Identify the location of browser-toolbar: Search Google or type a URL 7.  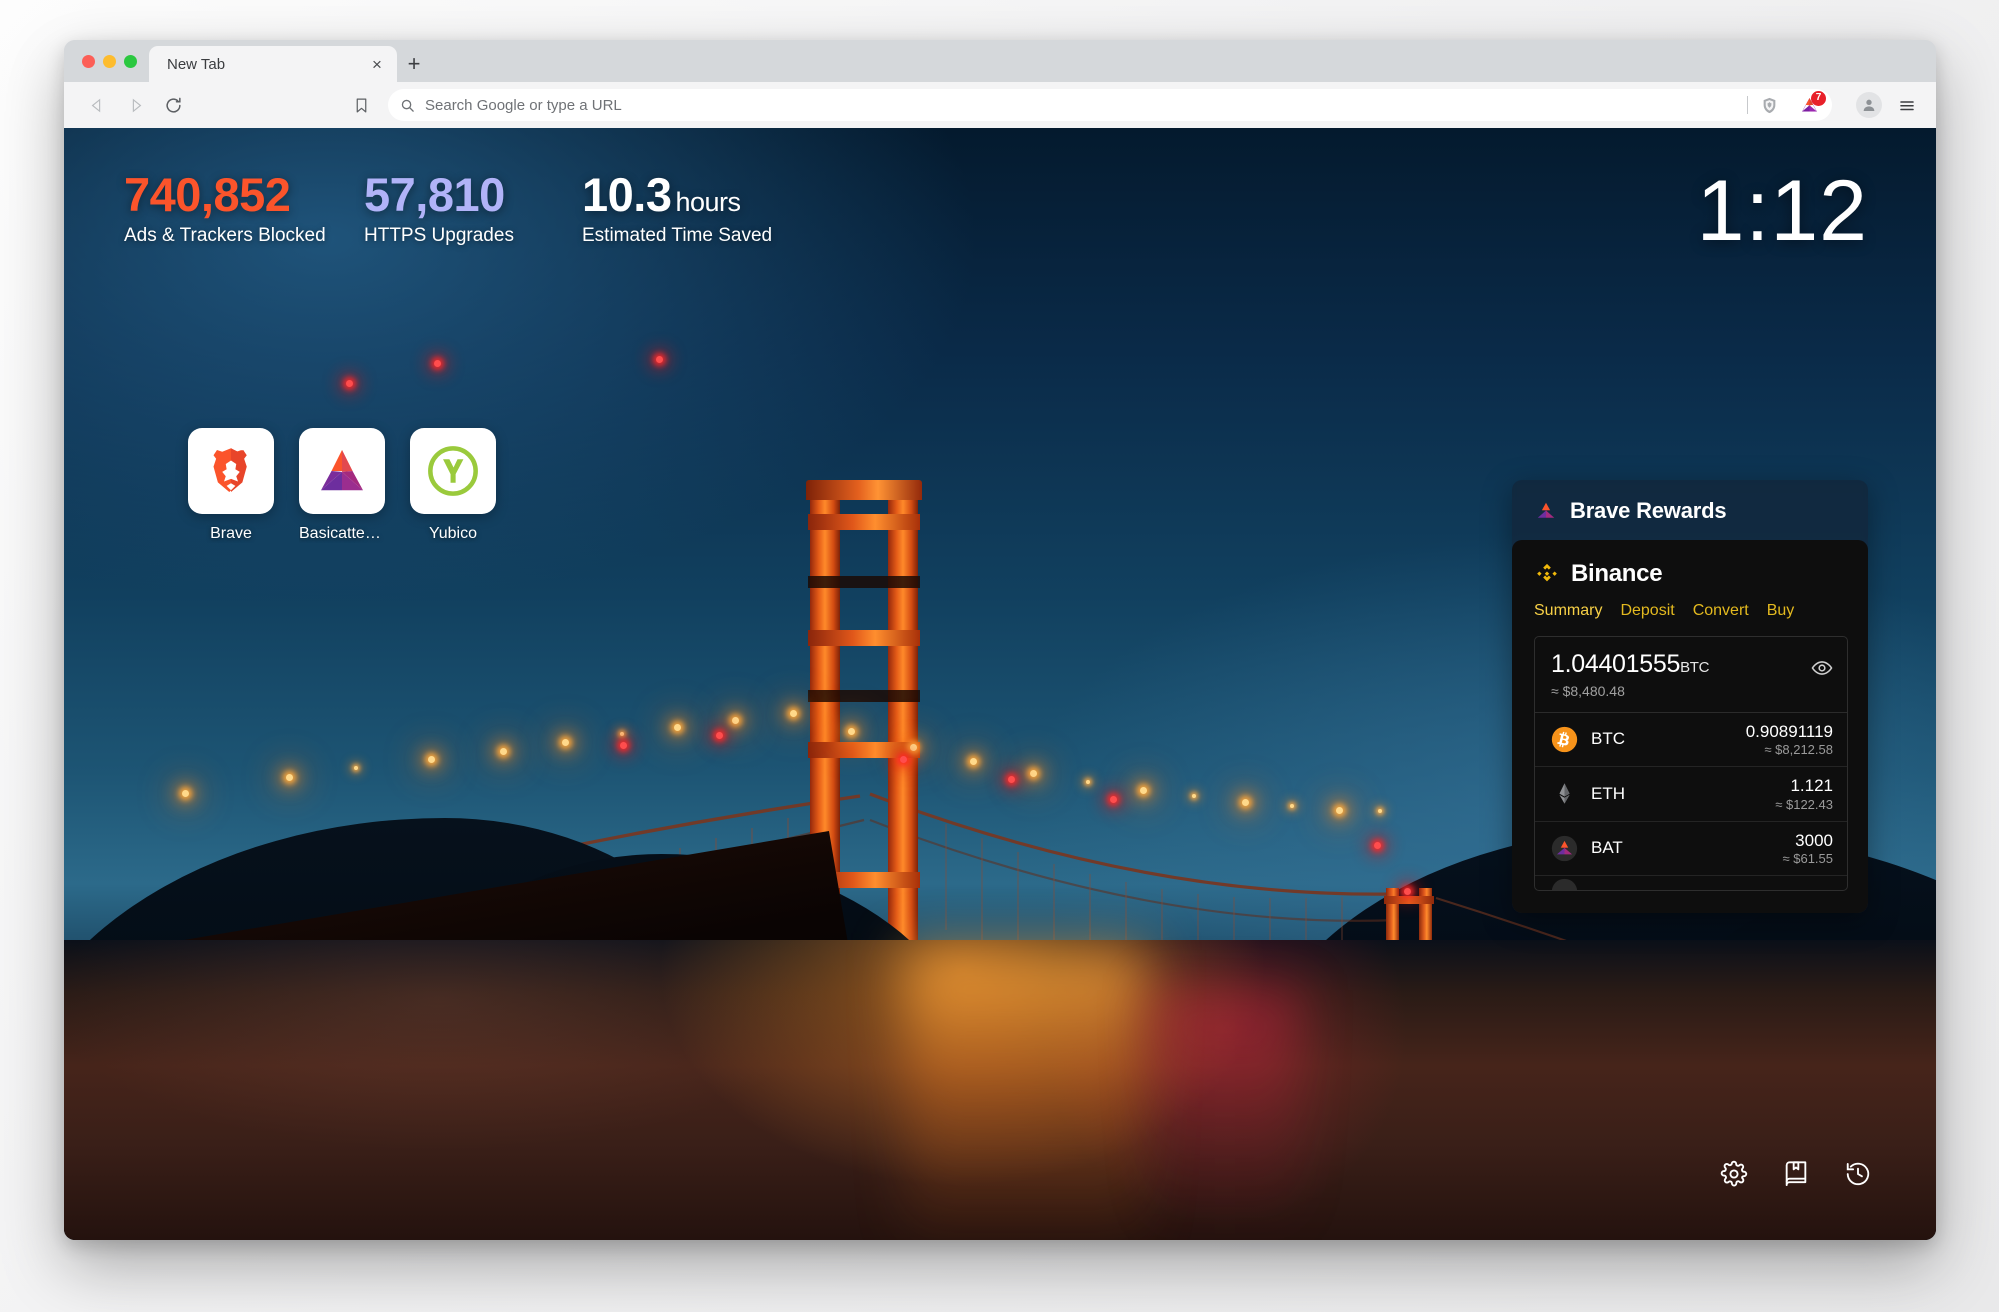
(1000, 105).